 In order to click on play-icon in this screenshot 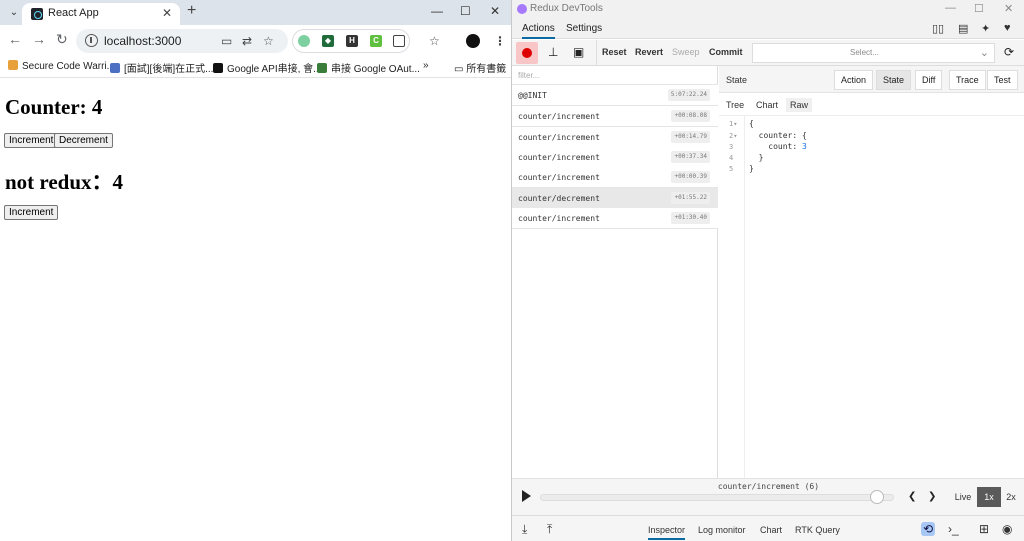, I will do `click(526, 496)`.